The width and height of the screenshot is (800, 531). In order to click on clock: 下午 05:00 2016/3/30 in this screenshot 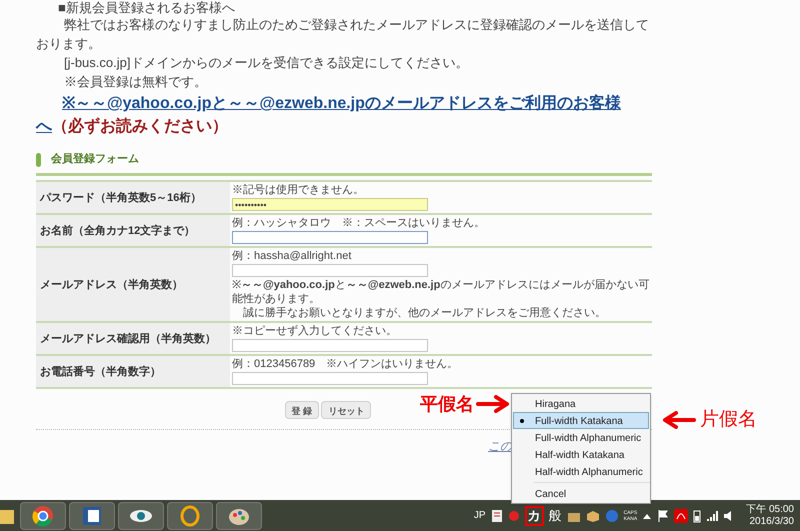, I will do `click(770, 516)`.